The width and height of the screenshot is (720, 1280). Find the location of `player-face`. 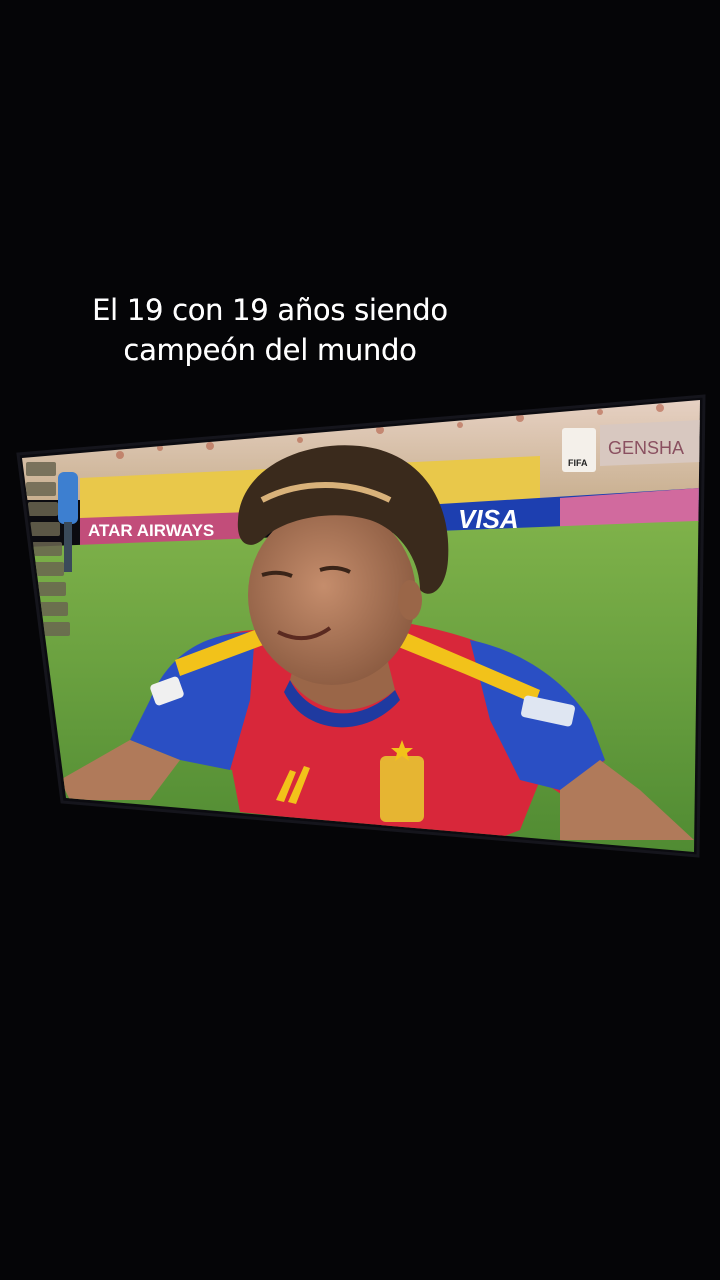

player-face is located at coordinates (332, 595).